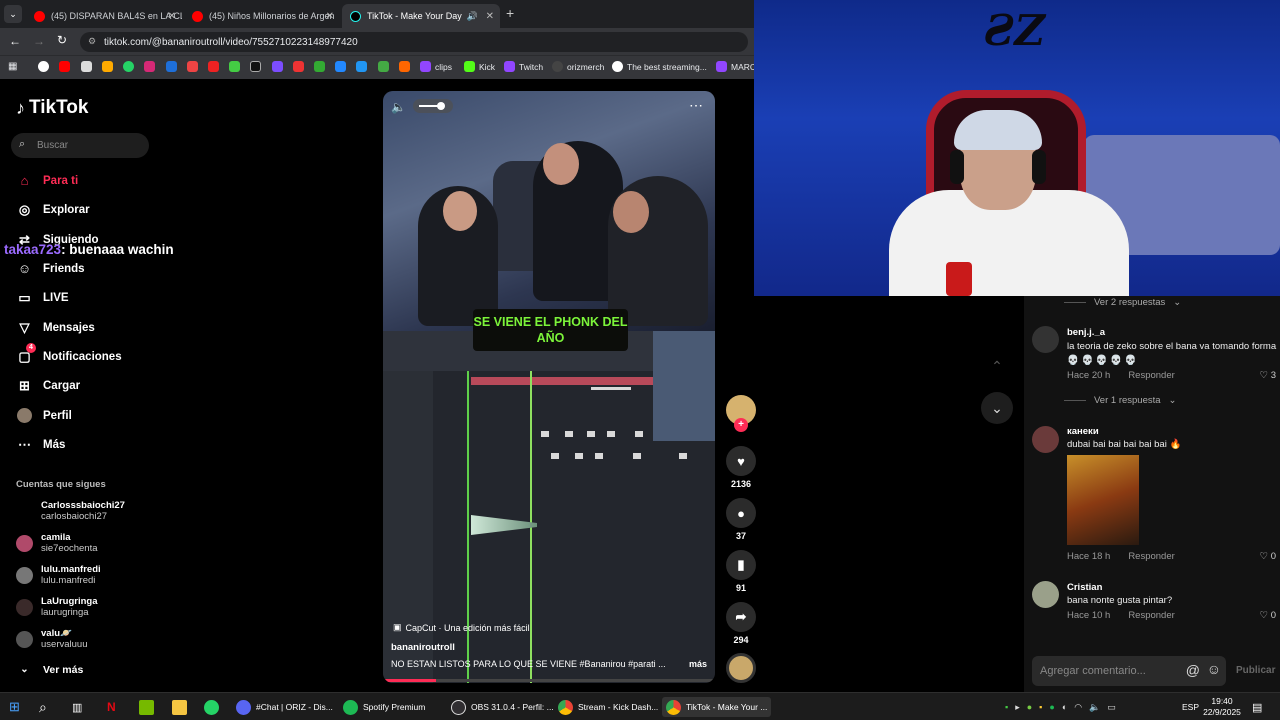  I want to click on author-avatar-button: +, so click(741, 413).